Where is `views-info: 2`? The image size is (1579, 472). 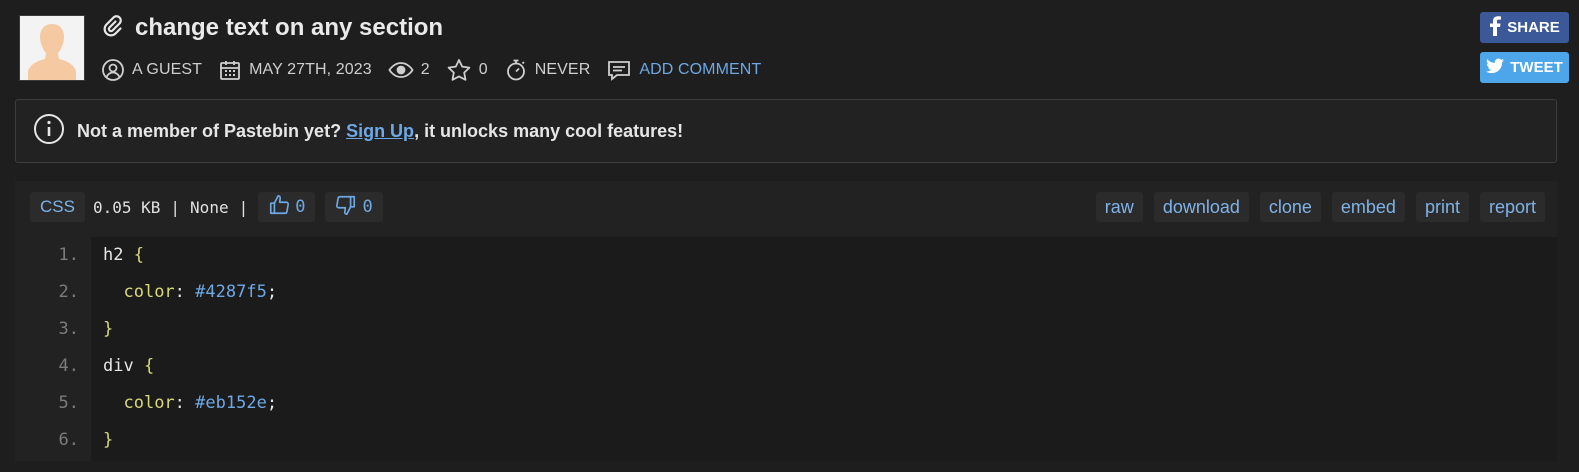
views-info: 2 is located at coordinates (409, 70).